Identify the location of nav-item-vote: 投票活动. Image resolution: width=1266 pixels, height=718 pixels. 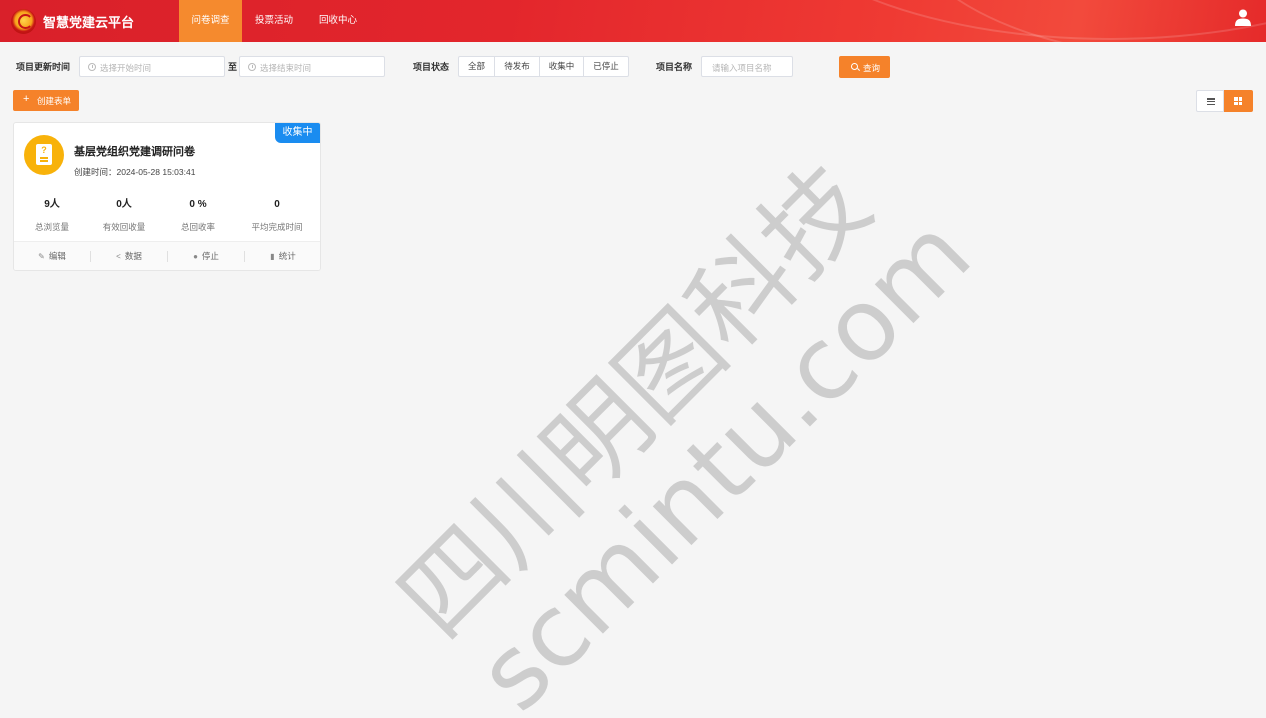
(274, 21).